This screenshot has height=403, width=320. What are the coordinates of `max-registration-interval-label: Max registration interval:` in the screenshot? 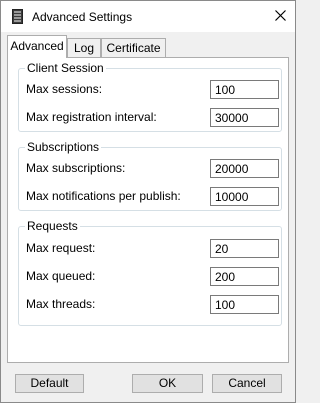 It's located at (91, 117).